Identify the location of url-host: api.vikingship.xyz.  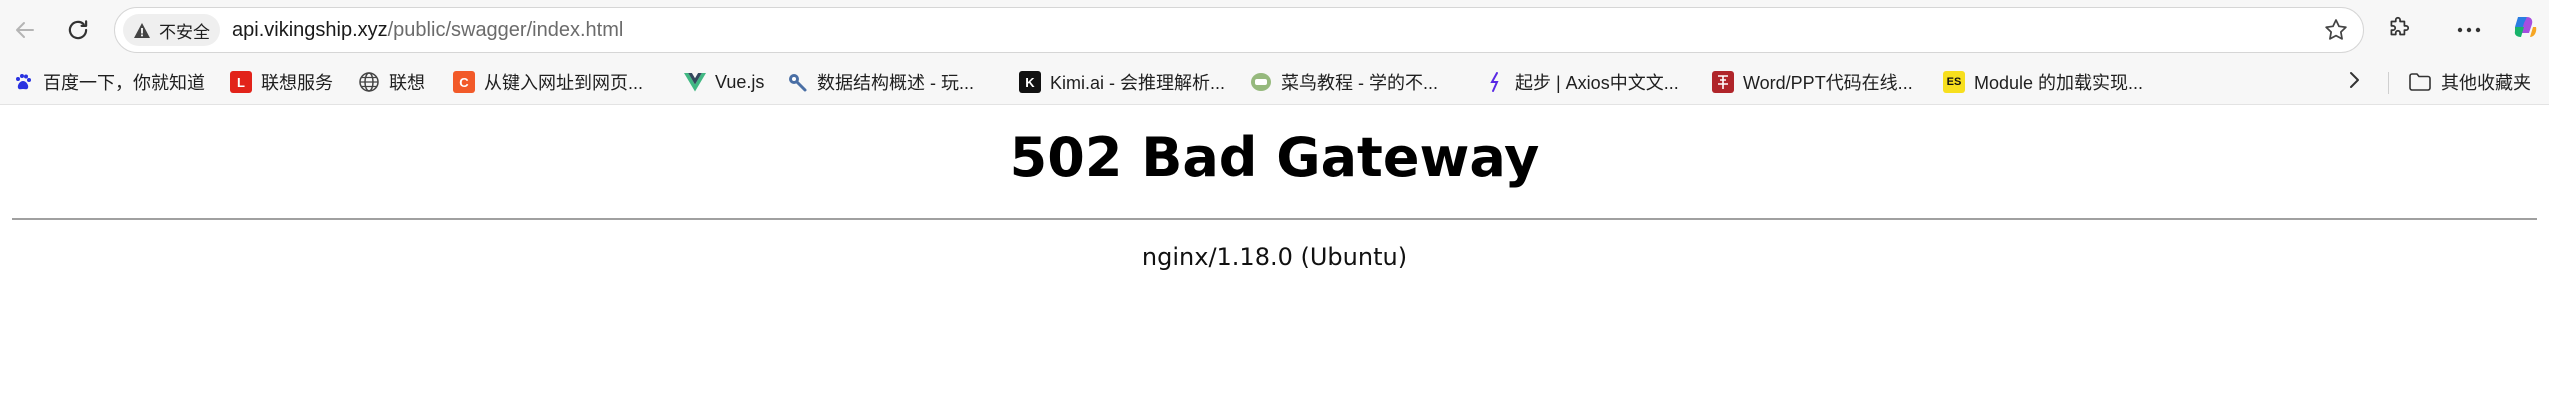
(310, 29).